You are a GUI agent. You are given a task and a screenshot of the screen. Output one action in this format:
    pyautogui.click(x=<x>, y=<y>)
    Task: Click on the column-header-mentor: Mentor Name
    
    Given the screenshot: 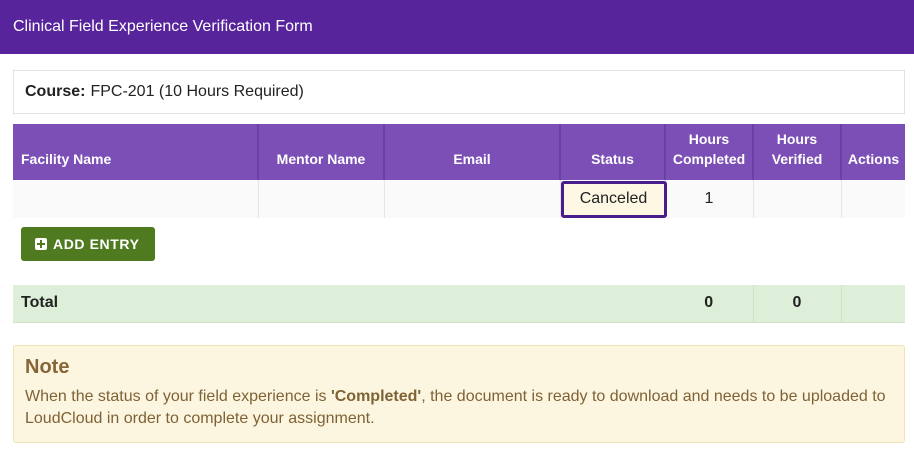 What is the action you would take?
    pyautogui.click(x=321, y=152)
    